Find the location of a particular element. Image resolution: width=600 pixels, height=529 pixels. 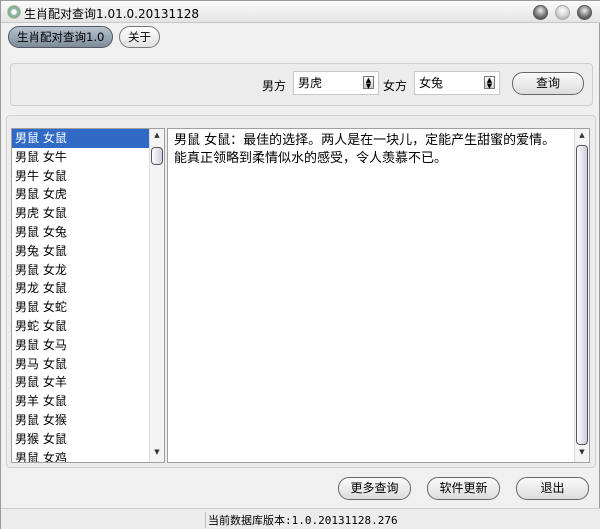

list-item: 男鼠 女鼠 is located at coordinates (81, 138).